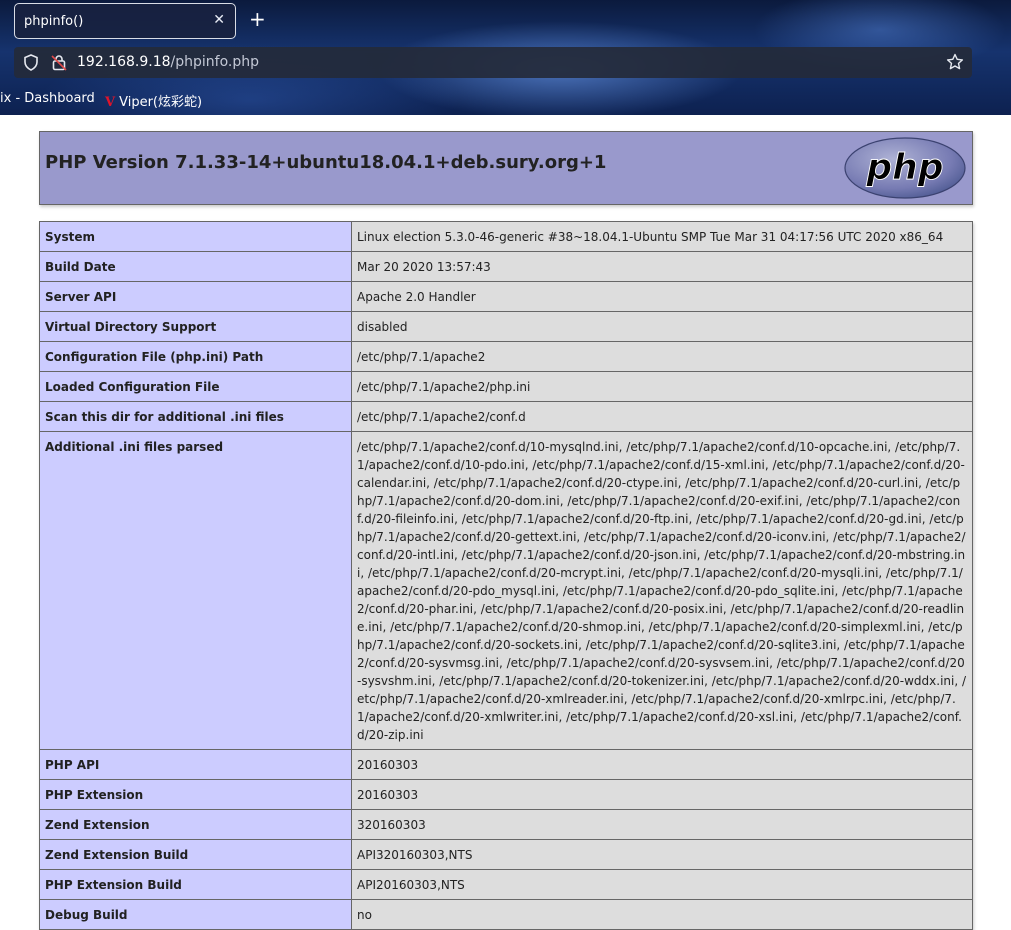 The width and height of the screenshot is (1011, 930). Describe the element at coordinates (59, 64) in the screenshot. I see `lock-icon` at that location.